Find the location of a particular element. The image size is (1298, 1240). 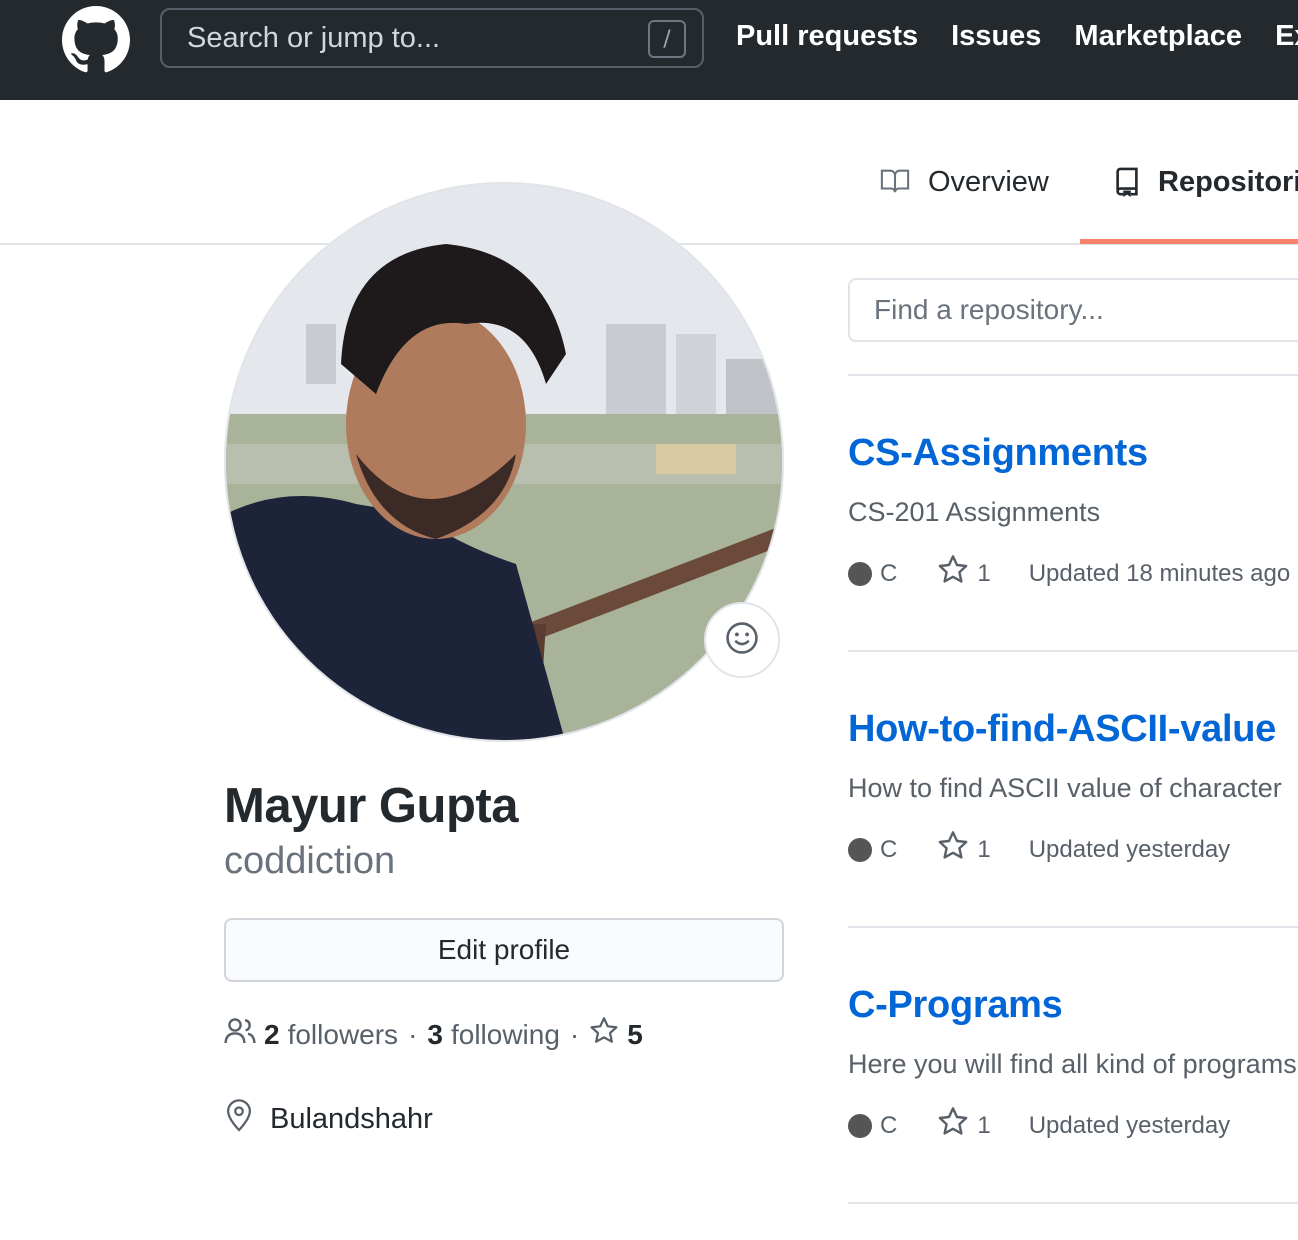

repo-filter is located at coordinates (1073, 310).